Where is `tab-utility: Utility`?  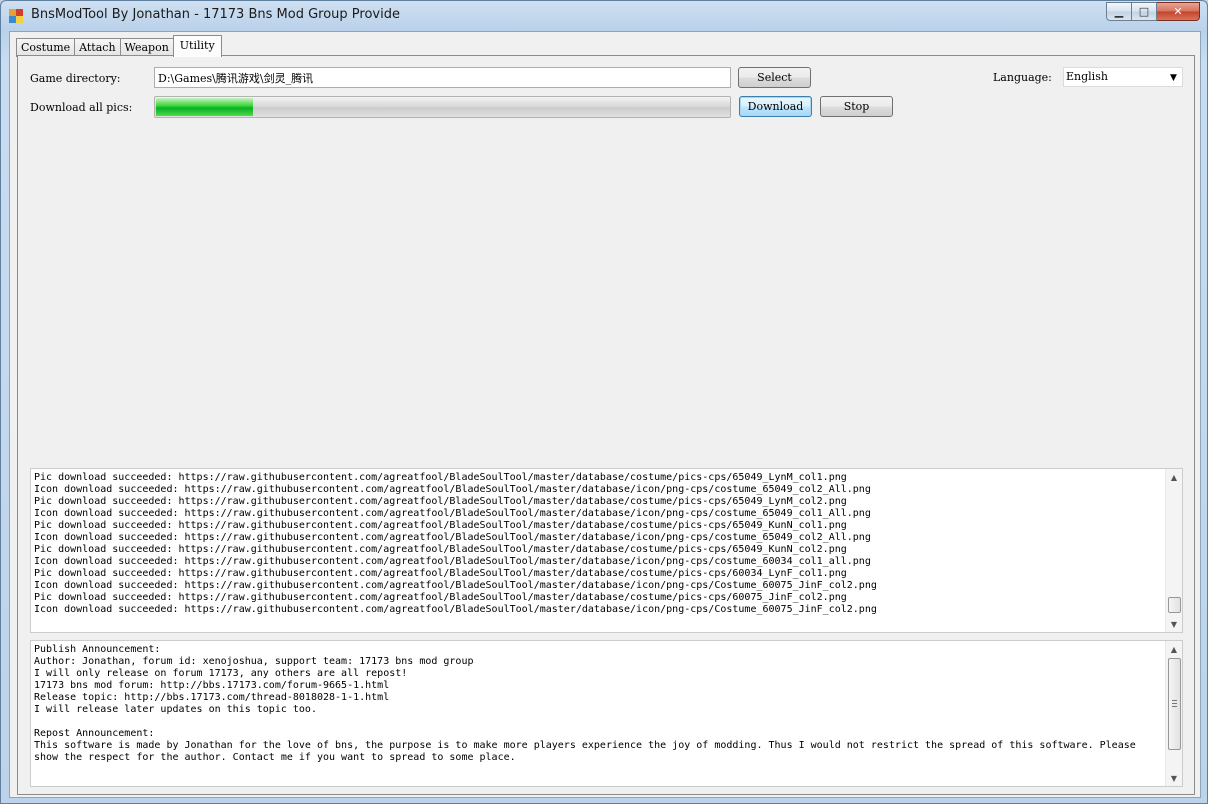
tab-utility: Utility is located at coordinates (197, 46).